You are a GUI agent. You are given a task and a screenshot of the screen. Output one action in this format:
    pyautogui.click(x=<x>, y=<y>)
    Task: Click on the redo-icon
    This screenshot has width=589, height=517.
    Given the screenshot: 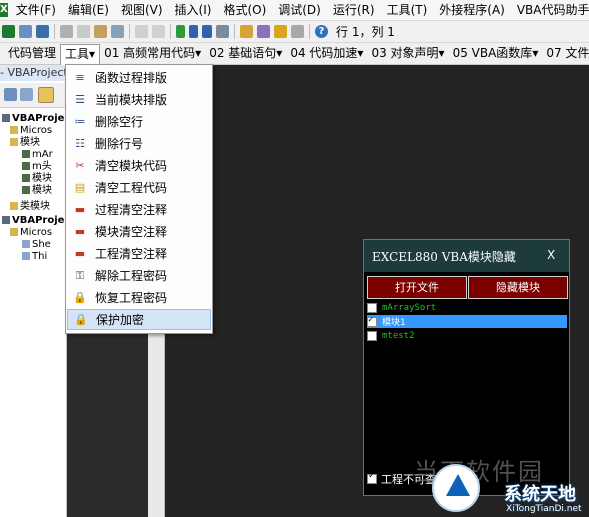 What is the action you would take?
    pyautogui.click(x=158, y=31)
    